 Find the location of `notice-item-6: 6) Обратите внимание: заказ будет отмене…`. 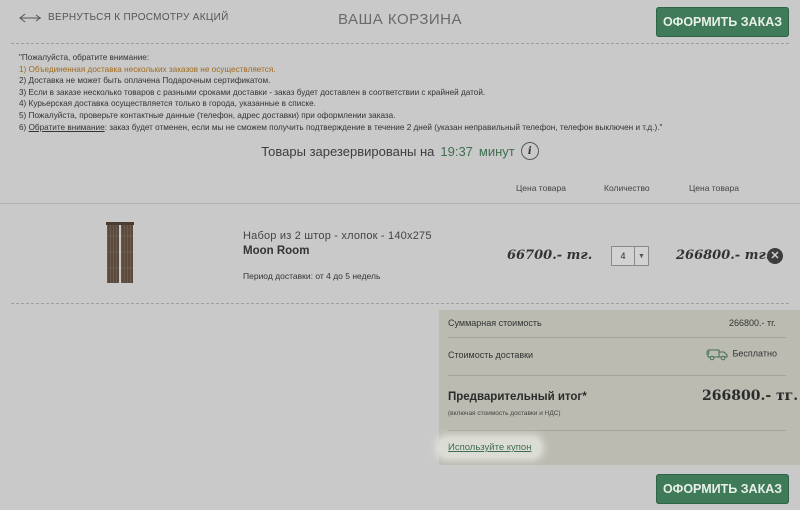

notice-item-6: 6) Обратите внимание: заказ будет отмене… is located at coordinates (340, 128).